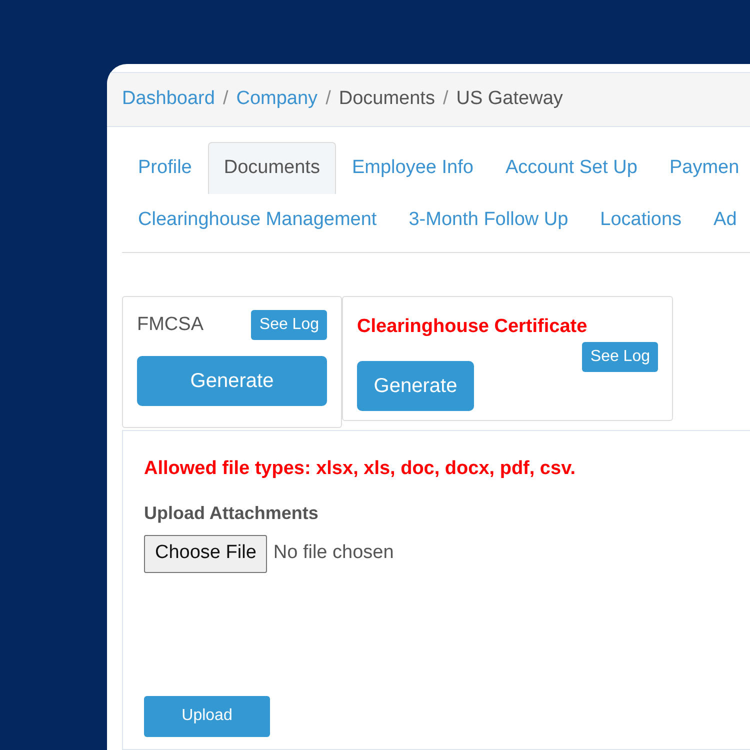  Describe the element at coordinates (165, 168) in the screenshot. I see `tab: Profile` at that location.